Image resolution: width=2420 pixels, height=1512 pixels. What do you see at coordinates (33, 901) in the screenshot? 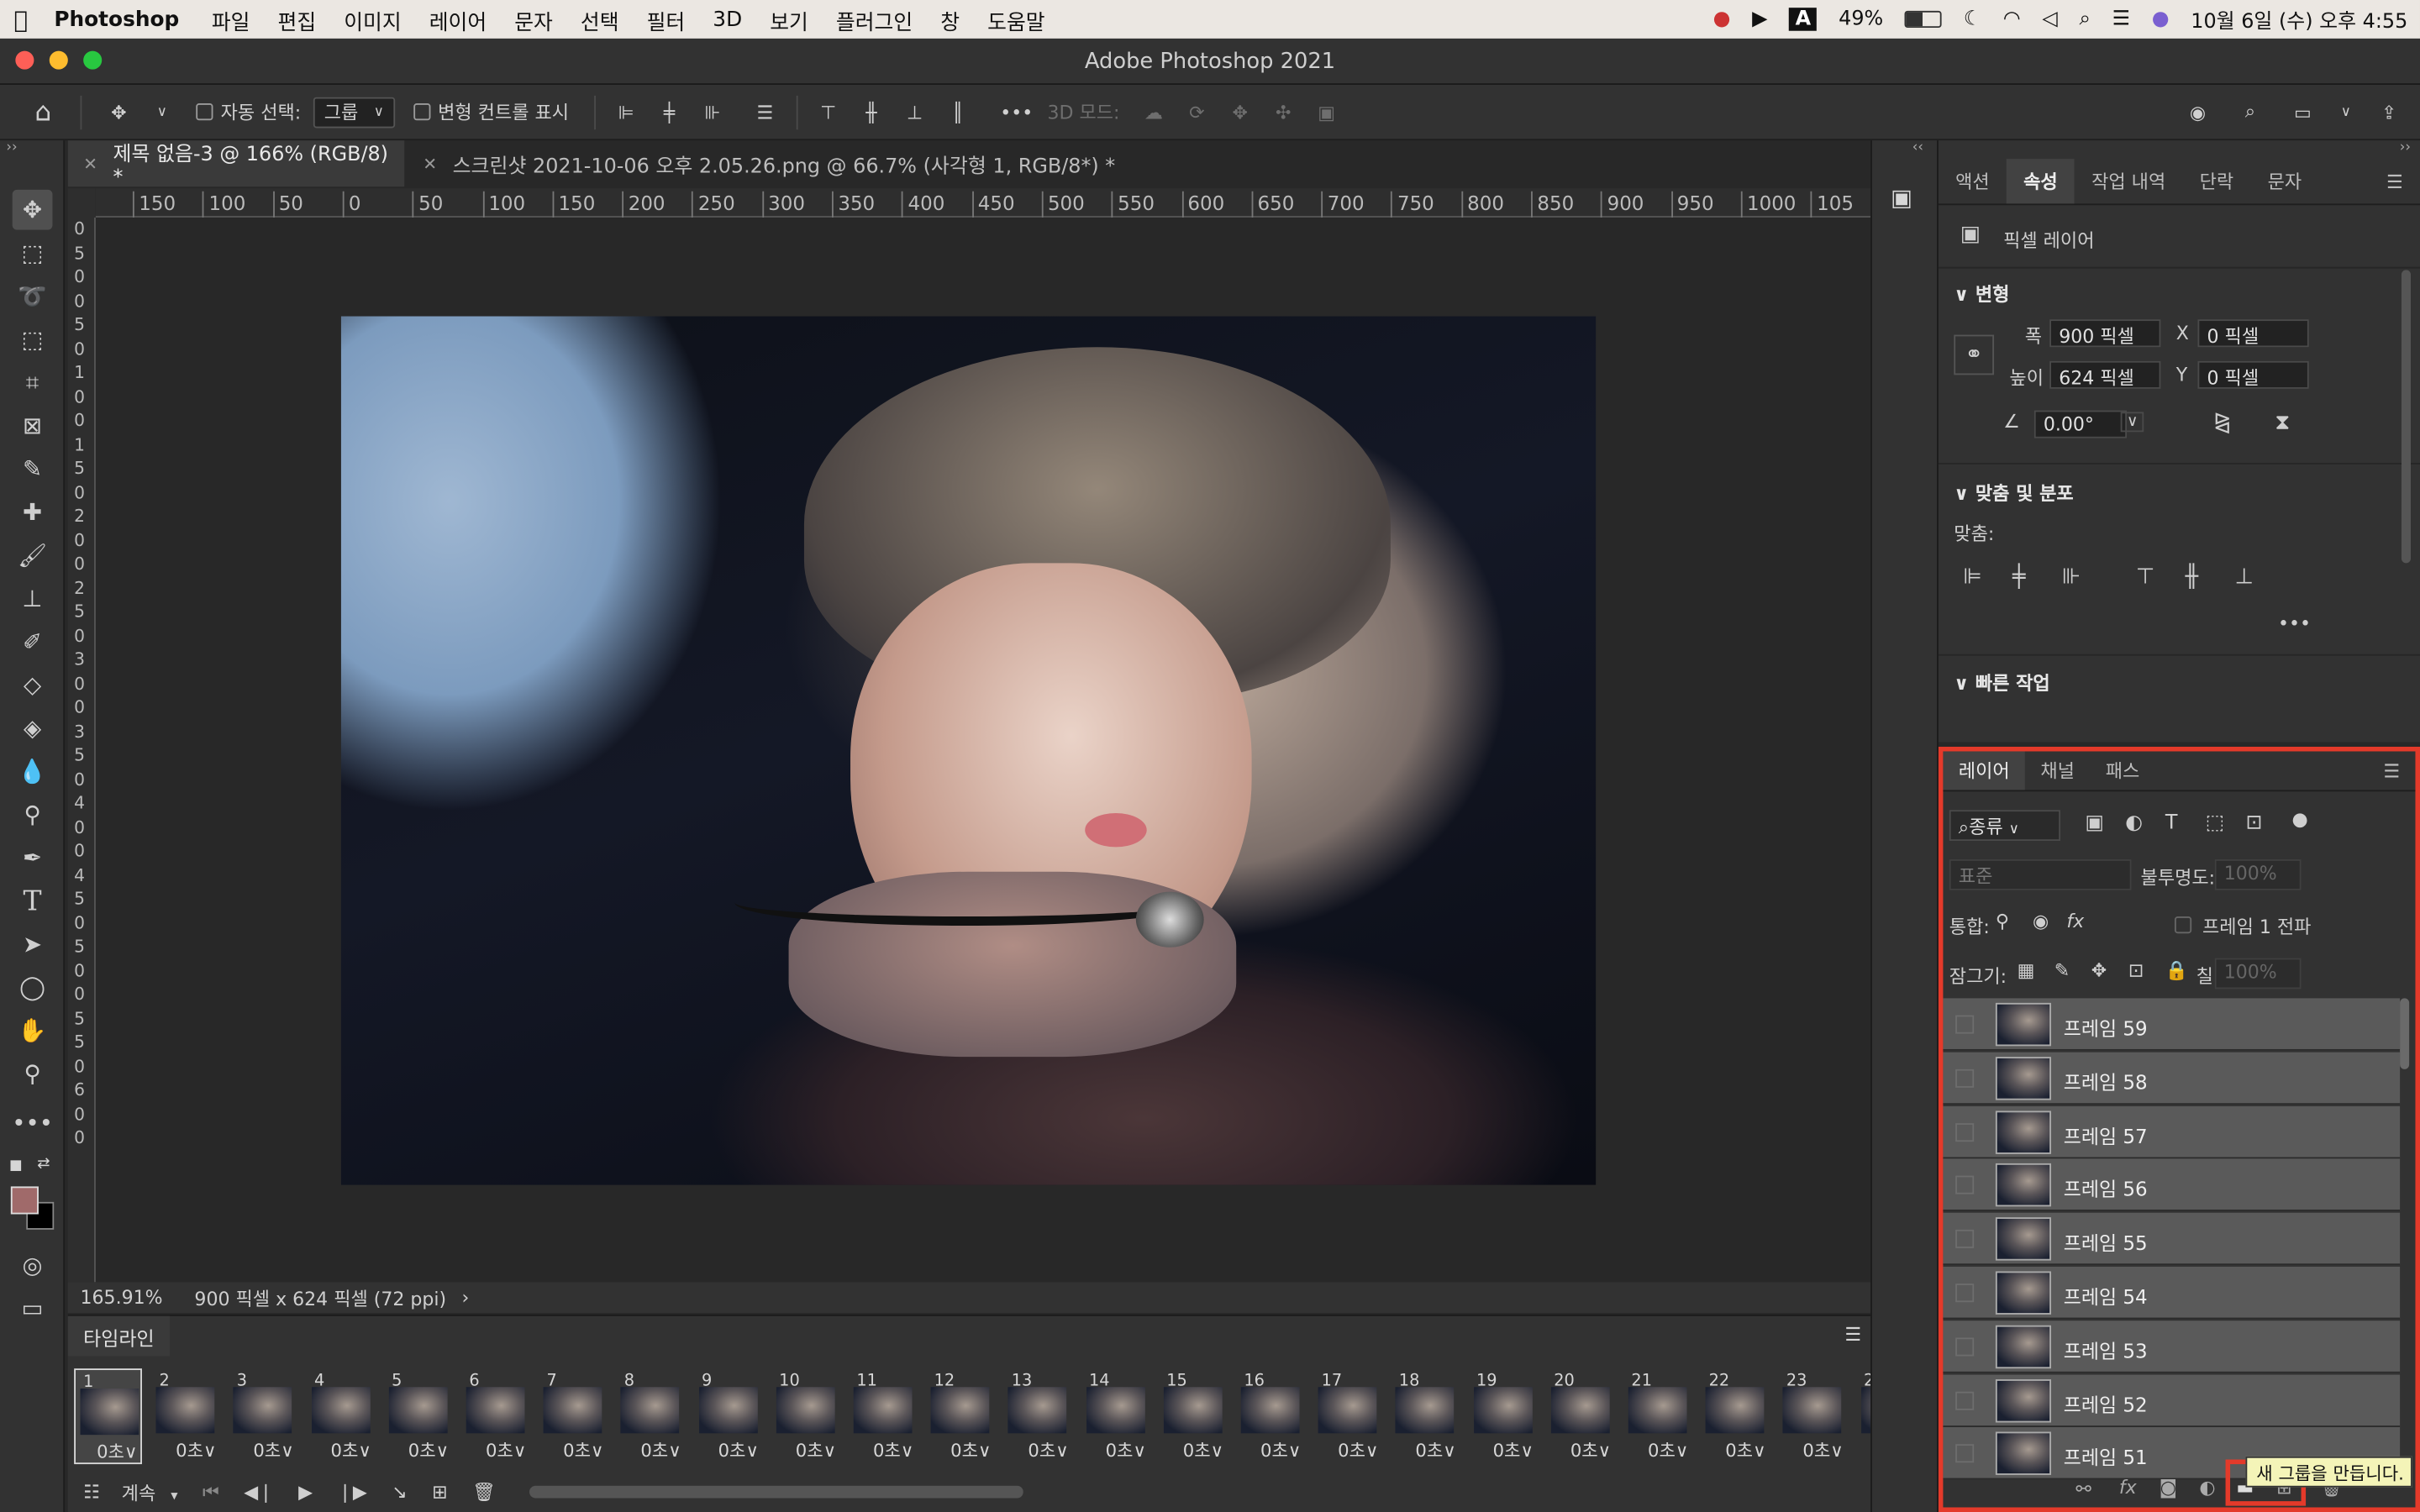
I see `type-tool-icon: T` at bounding box center [33, 901].